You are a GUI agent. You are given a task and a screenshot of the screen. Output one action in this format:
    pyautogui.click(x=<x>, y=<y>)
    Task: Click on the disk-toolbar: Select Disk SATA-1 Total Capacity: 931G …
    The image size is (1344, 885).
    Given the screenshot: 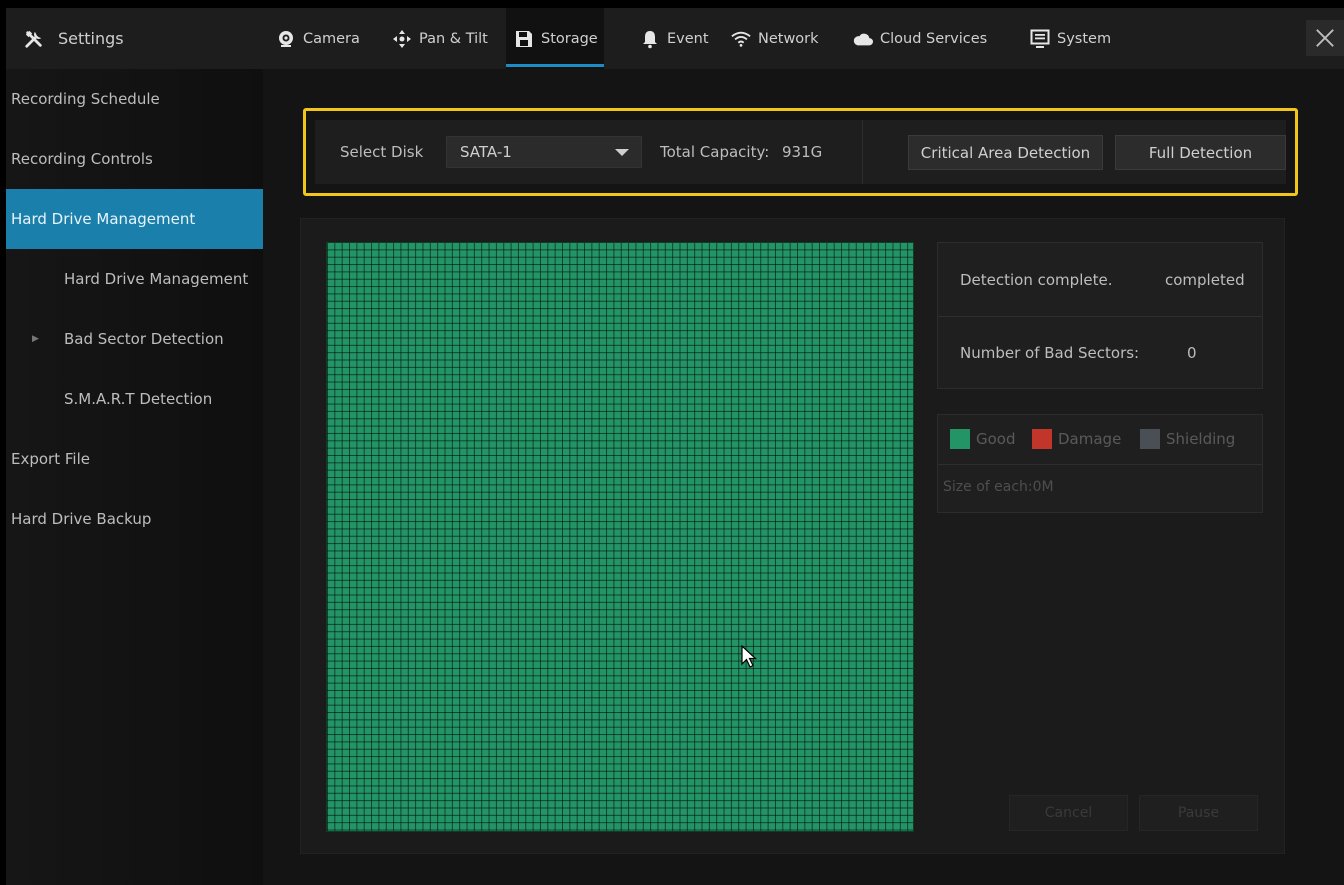 What is the action you would take?
    pyautogui.click(x=800, y=152)
    